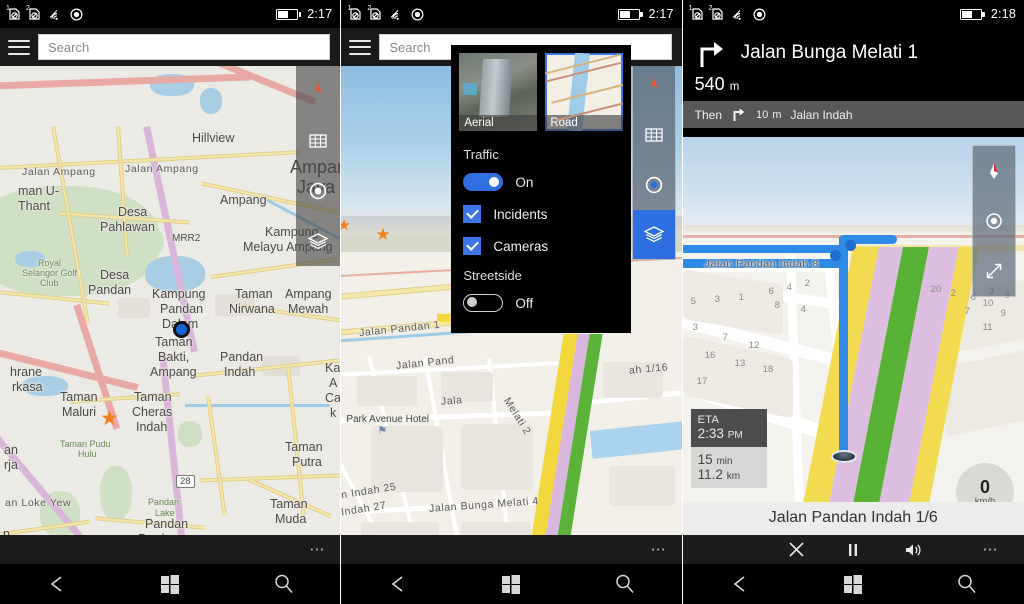 This screenshot has width=1024, height=604. What do you see at coordinates (483, 303) in the screenshot?
I see `streetside-toggle` at bounding box center [483, 303].